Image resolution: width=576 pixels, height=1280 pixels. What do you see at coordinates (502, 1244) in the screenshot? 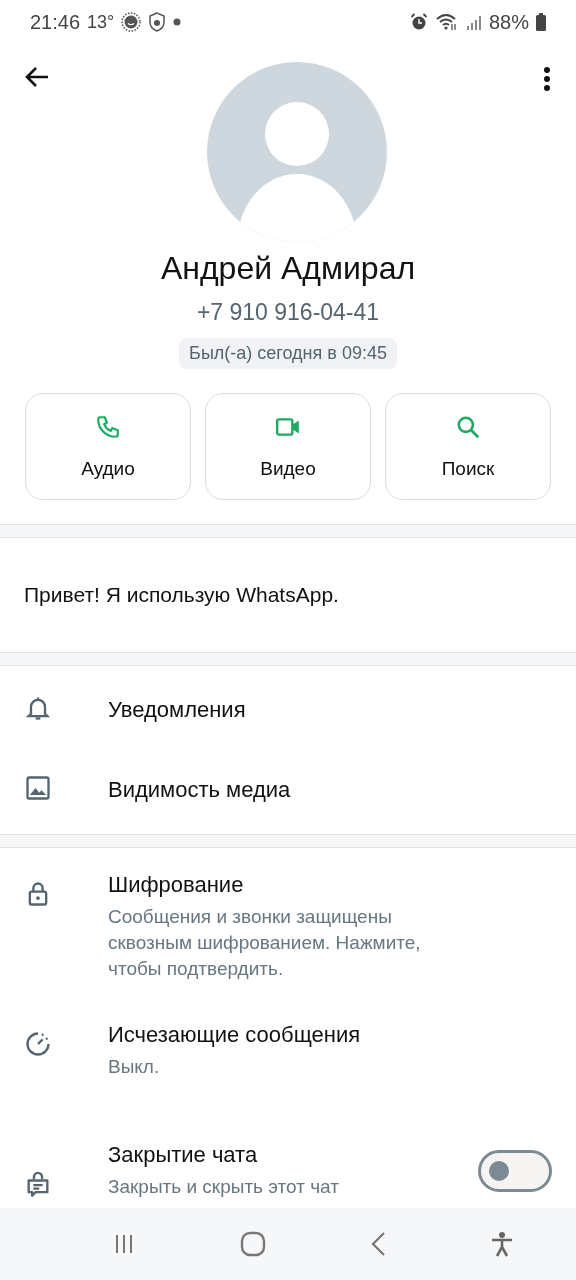
I see `accessibility-icon` at bounding box center [502, 1244].